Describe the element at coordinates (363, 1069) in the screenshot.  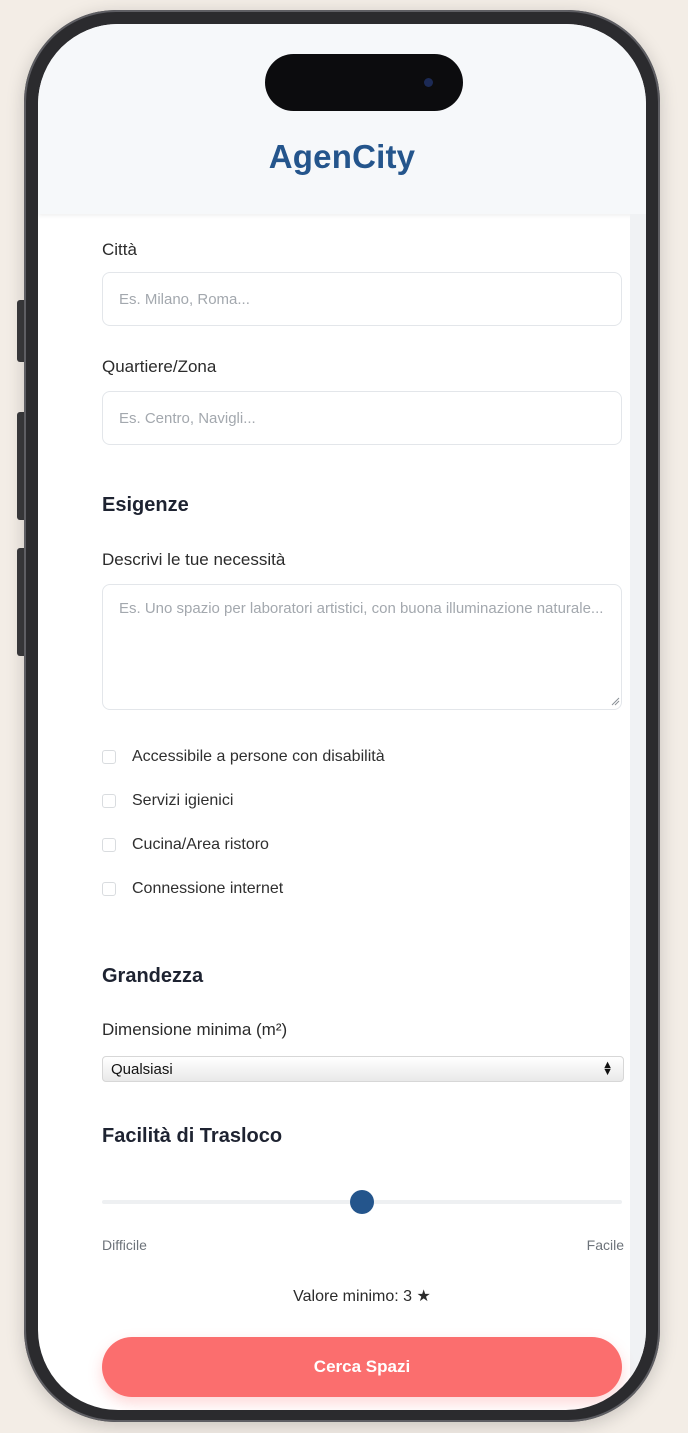
I see `min-size-select: Qualsiasi ▲ ▼` at that location.